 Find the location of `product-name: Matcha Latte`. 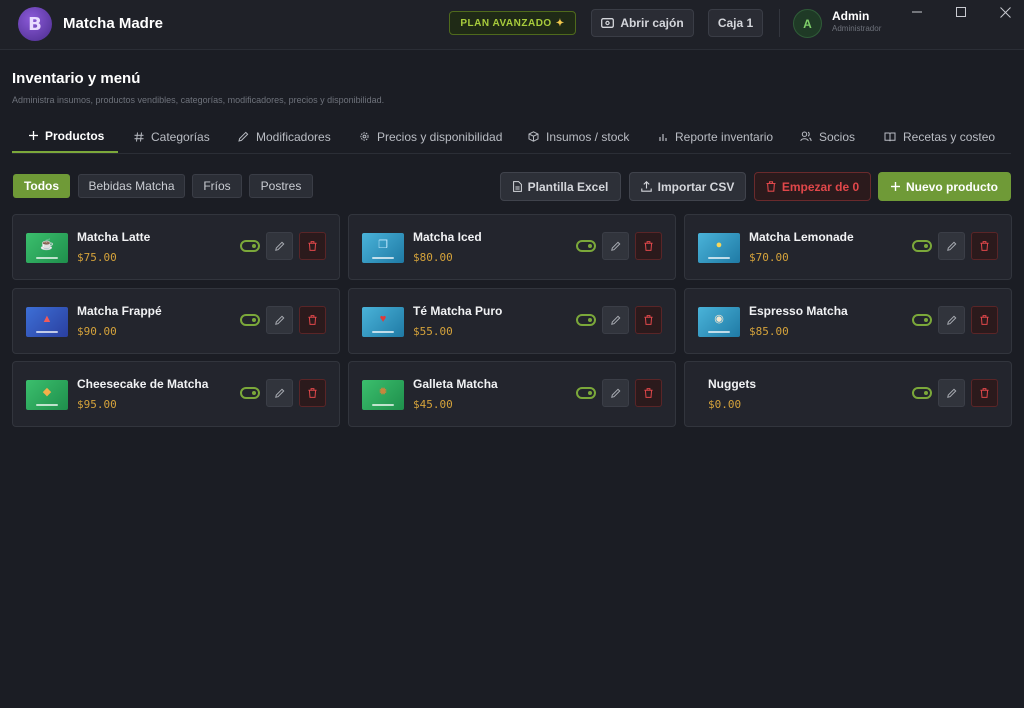

product-name: Matcha Latte is located at coordinates (114, 237).